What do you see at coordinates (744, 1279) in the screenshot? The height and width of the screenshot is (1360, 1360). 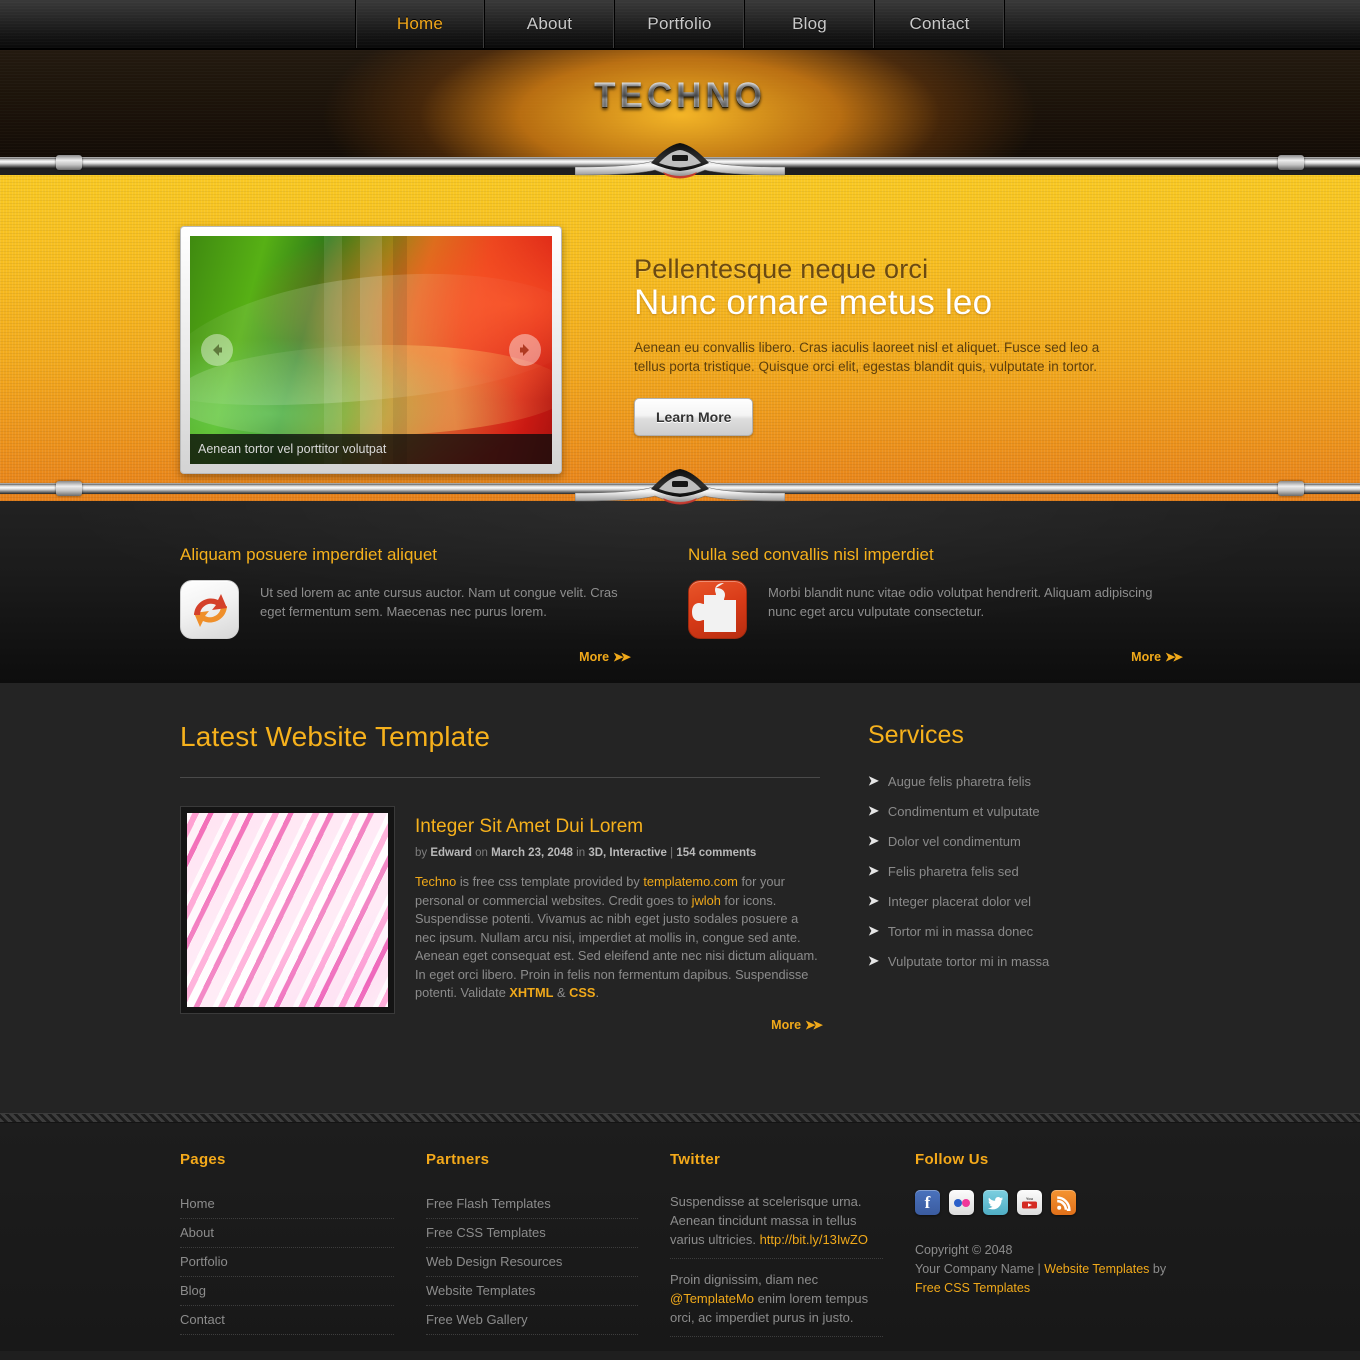 I see `tweet-2-pre: Proin dignissim, diam nec` at bounding box center [744, 1279].